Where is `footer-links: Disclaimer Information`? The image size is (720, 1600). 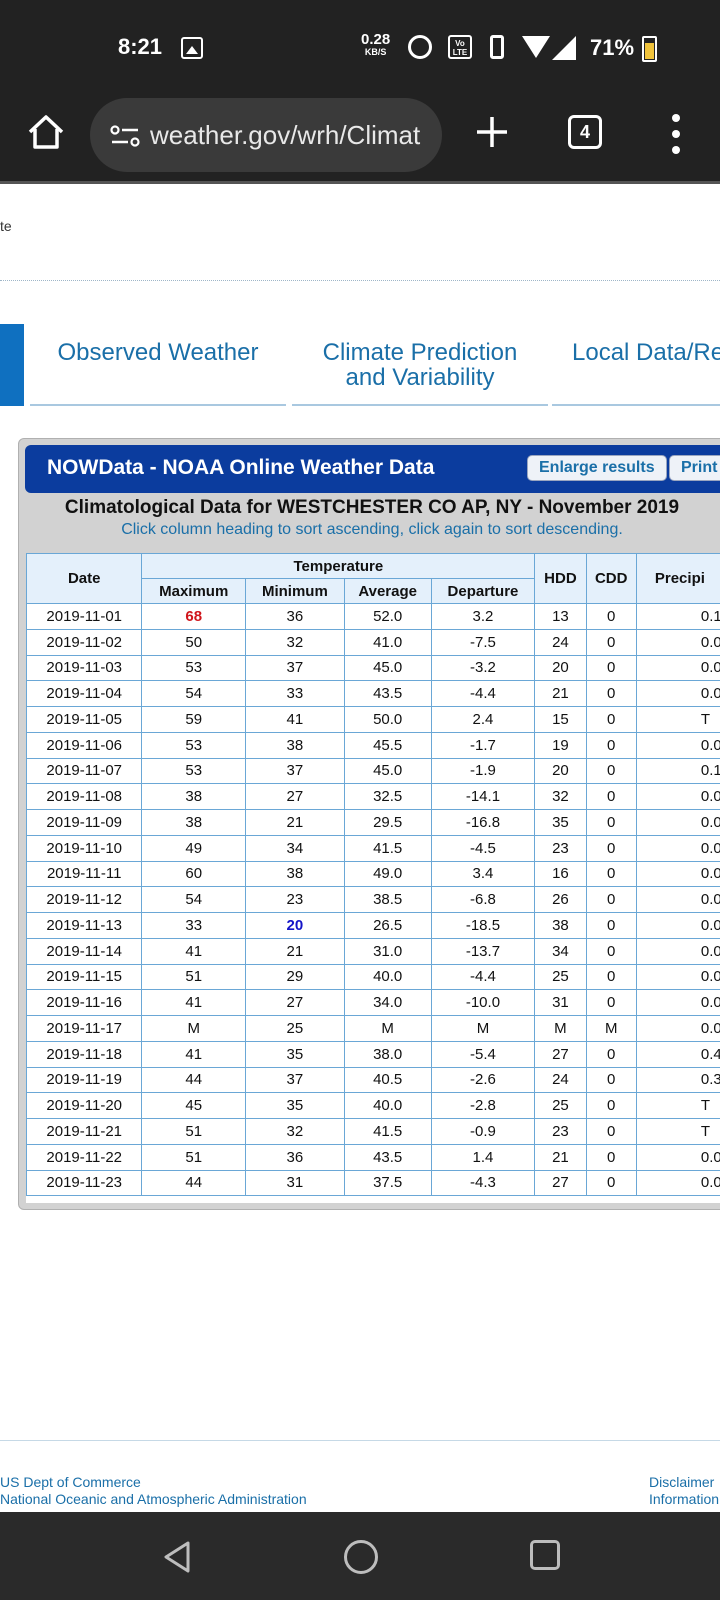
footer-links: Disclaimer Information is located at coordinates (684, 1491).